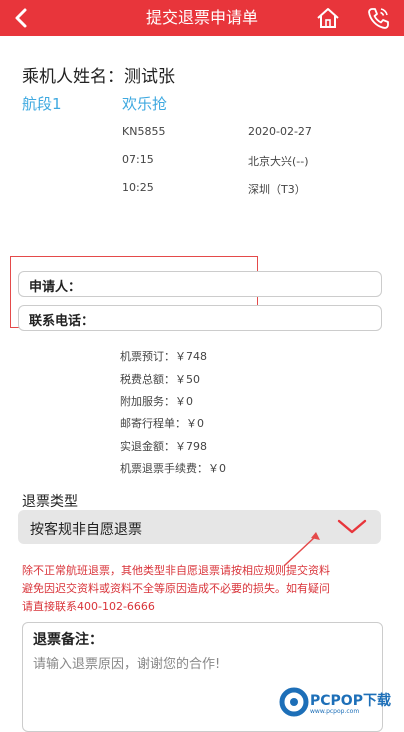  I want to click on arrive-time: 10:25, so click(138, 187).